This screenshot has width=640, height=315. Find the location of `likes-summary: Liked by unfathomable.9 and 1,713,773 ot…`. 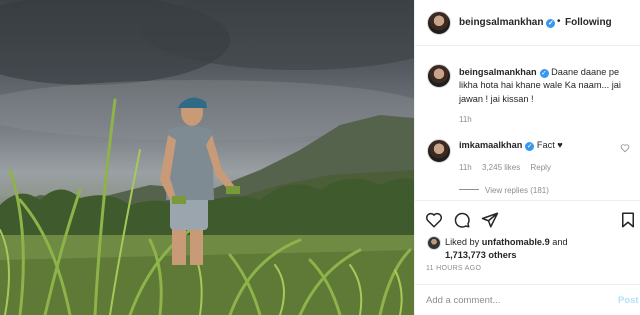

likes-summary: Liked by unfathomable.9 and 1,713,773 ot… is located at coordinates (540, 249).